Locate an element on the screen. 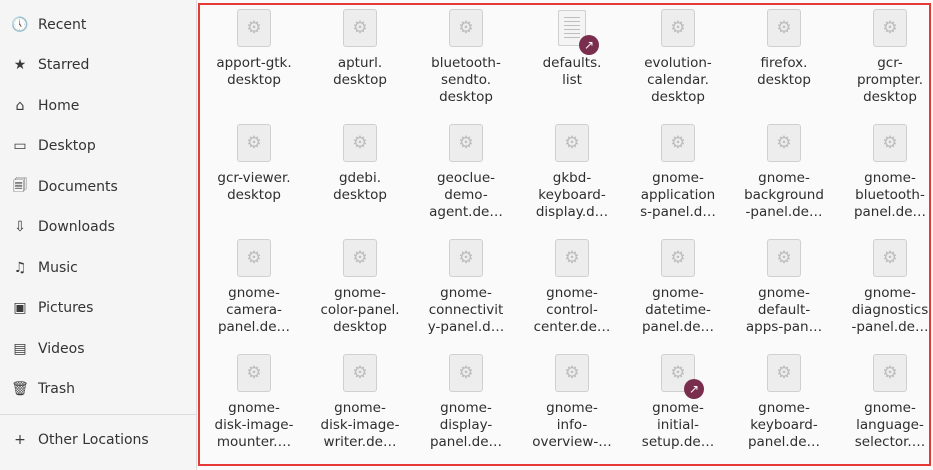  file-item: ⚙ evolution- calendar. desktop is located at coordinates (678, 57).